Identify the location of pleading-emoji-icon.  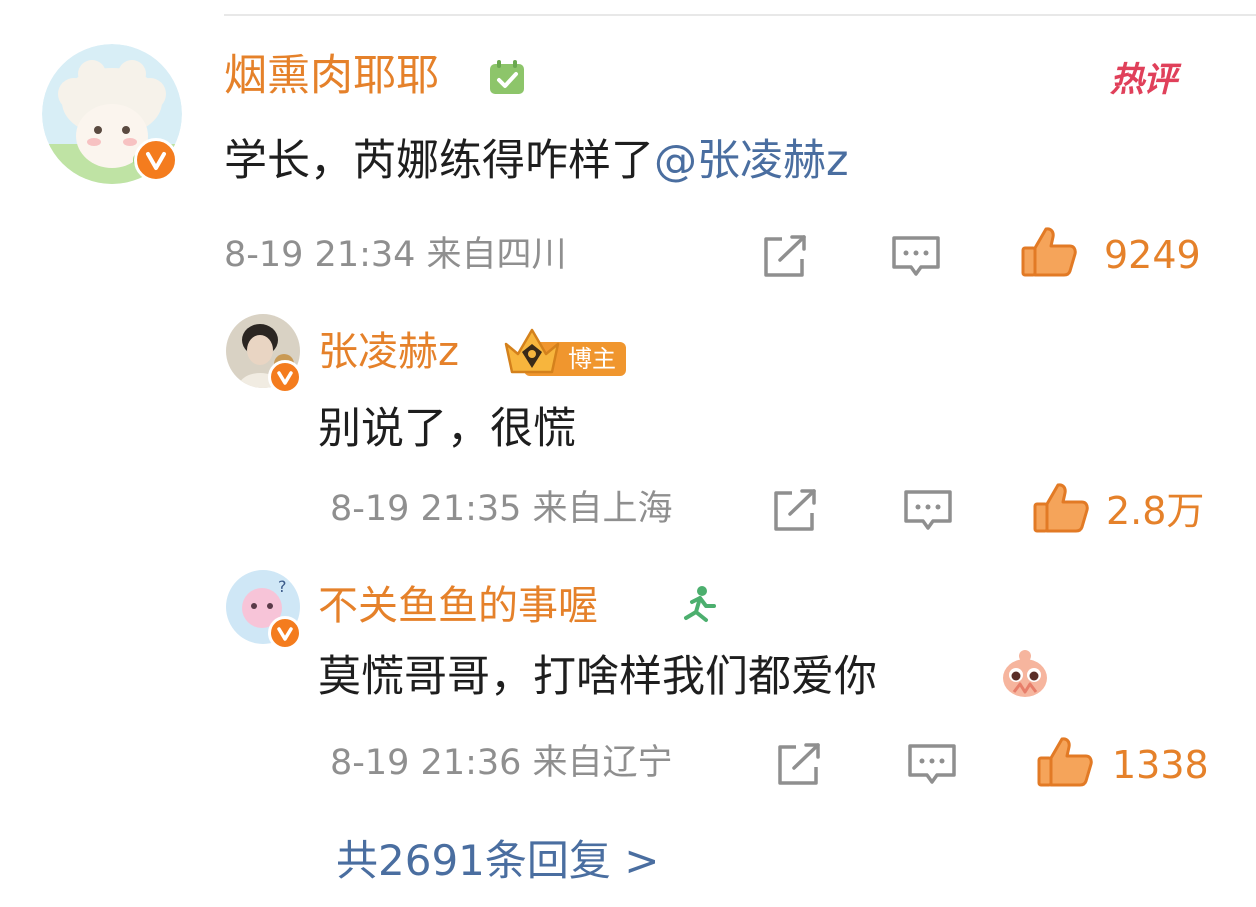
(1025, 674).